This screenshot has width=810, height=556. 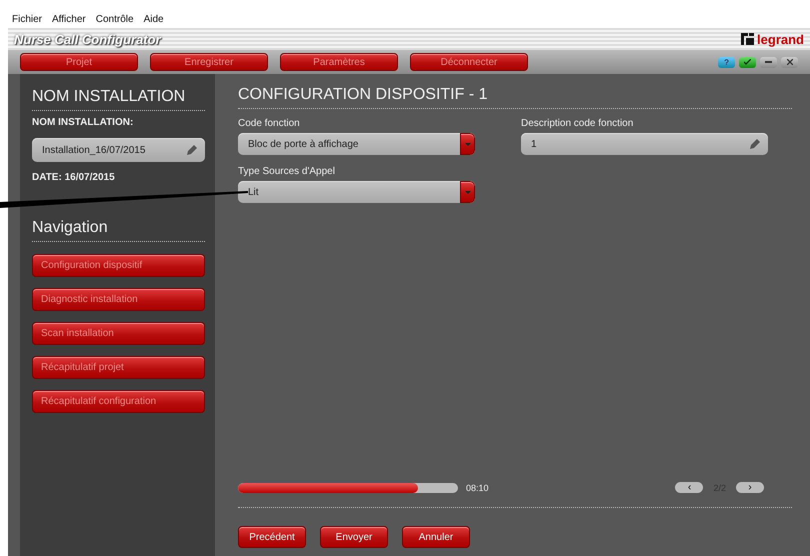 What do you see at coordinates (780, 39) in the screenshot?
I see `brand-logo: legrand` at bounding box center [780, 39].